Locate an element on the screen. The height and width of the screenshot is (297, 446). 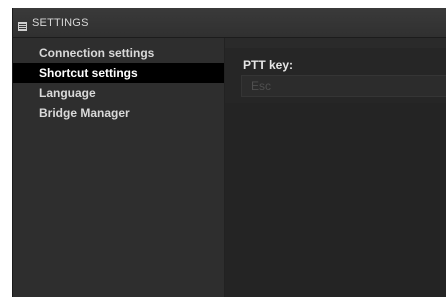
sidebar-item-connection-settings: Connection settings is located at coordinates (118, 53).